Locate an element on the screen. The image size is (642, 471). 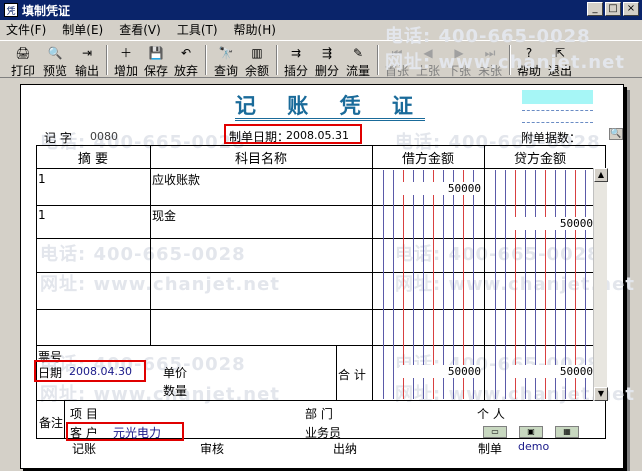
minimize-button: _ is located at coordinates (595, 9).